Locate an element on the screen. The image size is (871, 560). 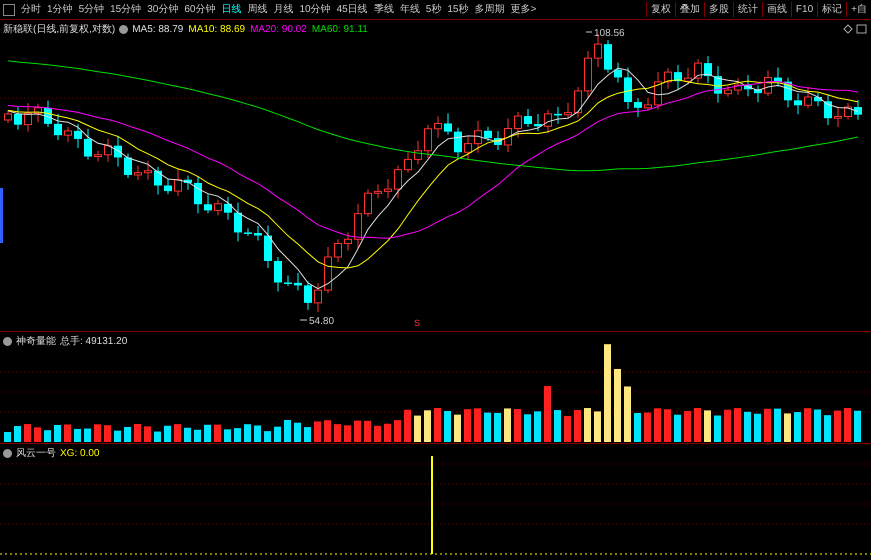
period-tab: 5秒 is located at coordinates (433, 9).